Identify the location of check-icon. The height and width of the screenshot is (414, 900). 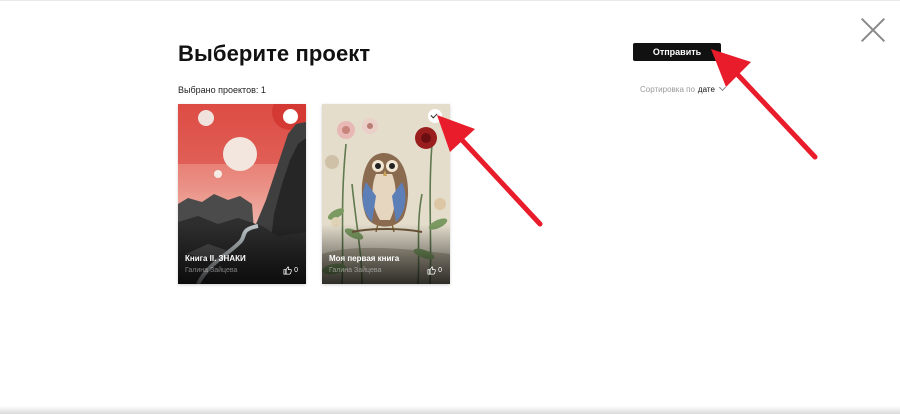
(435, 116).